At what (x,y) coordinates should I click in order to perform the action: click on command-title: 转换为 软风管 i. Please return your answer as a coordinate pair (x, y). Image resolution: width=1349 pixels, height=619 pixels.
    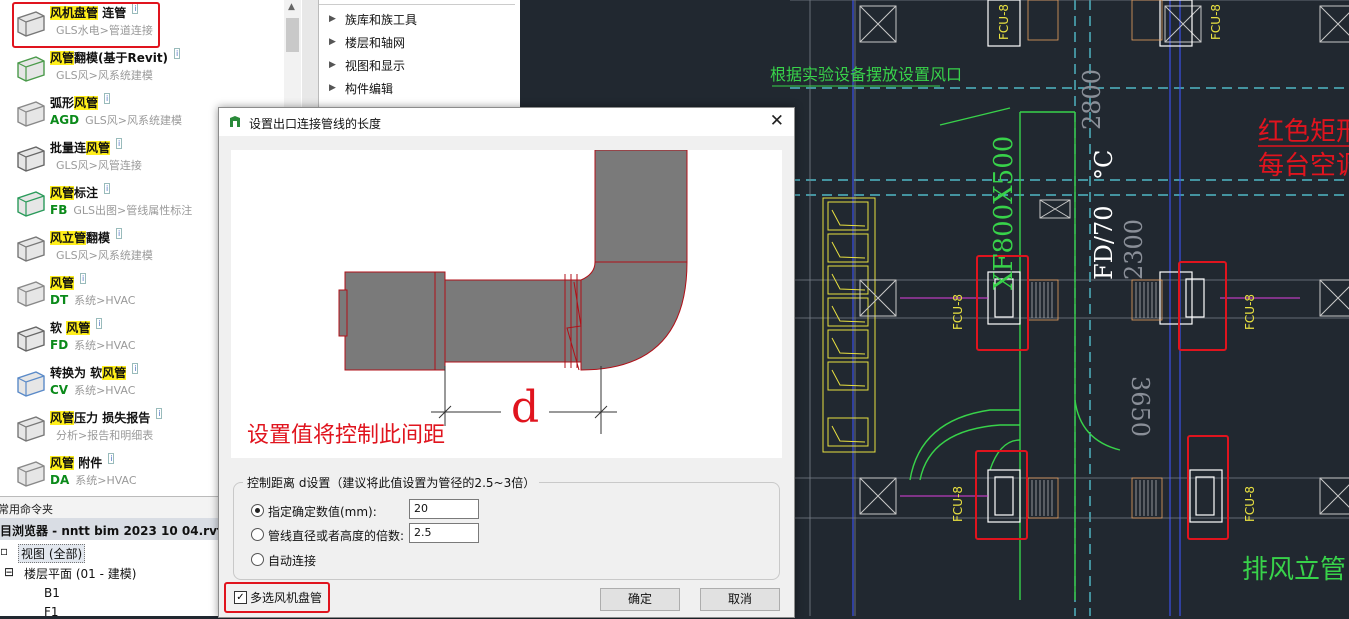
    Looking at the image, I should click on (94, 371).